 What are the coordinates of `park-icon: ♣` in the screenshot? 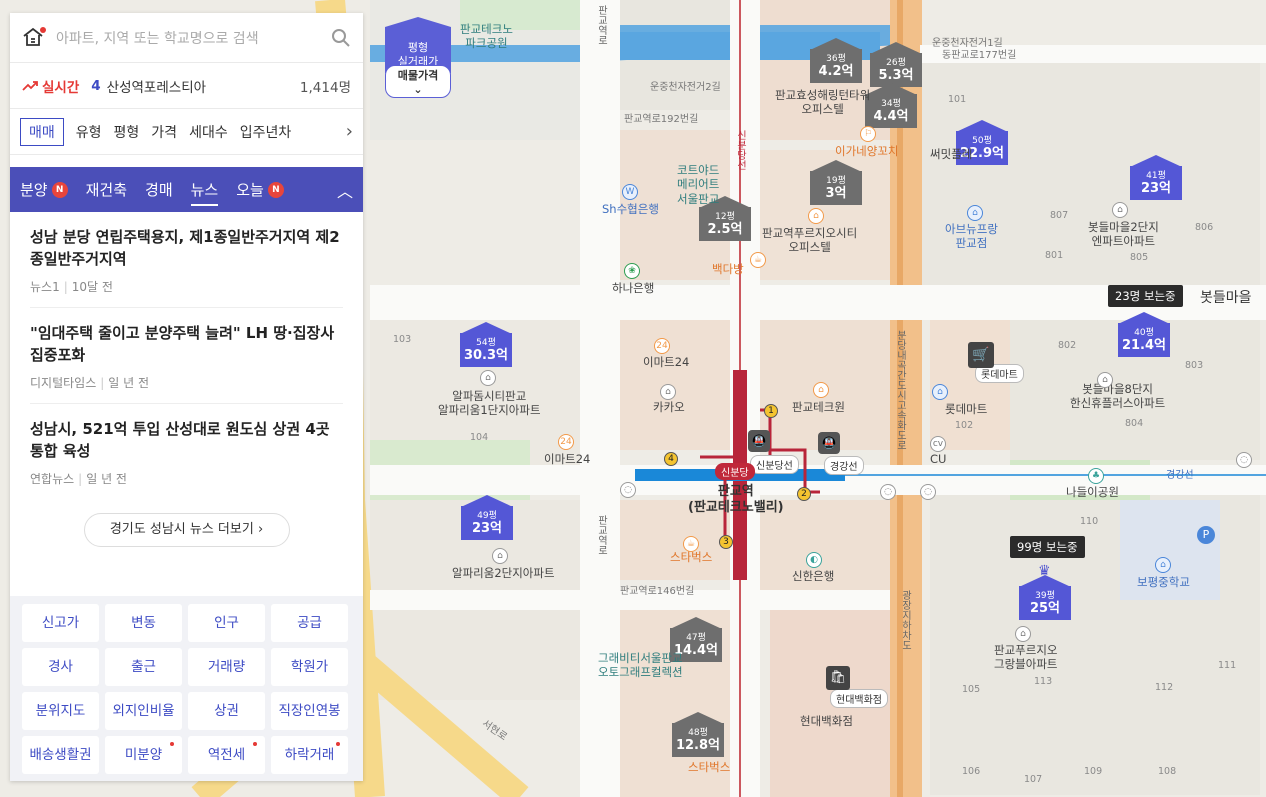 It's located at (1096, 476).